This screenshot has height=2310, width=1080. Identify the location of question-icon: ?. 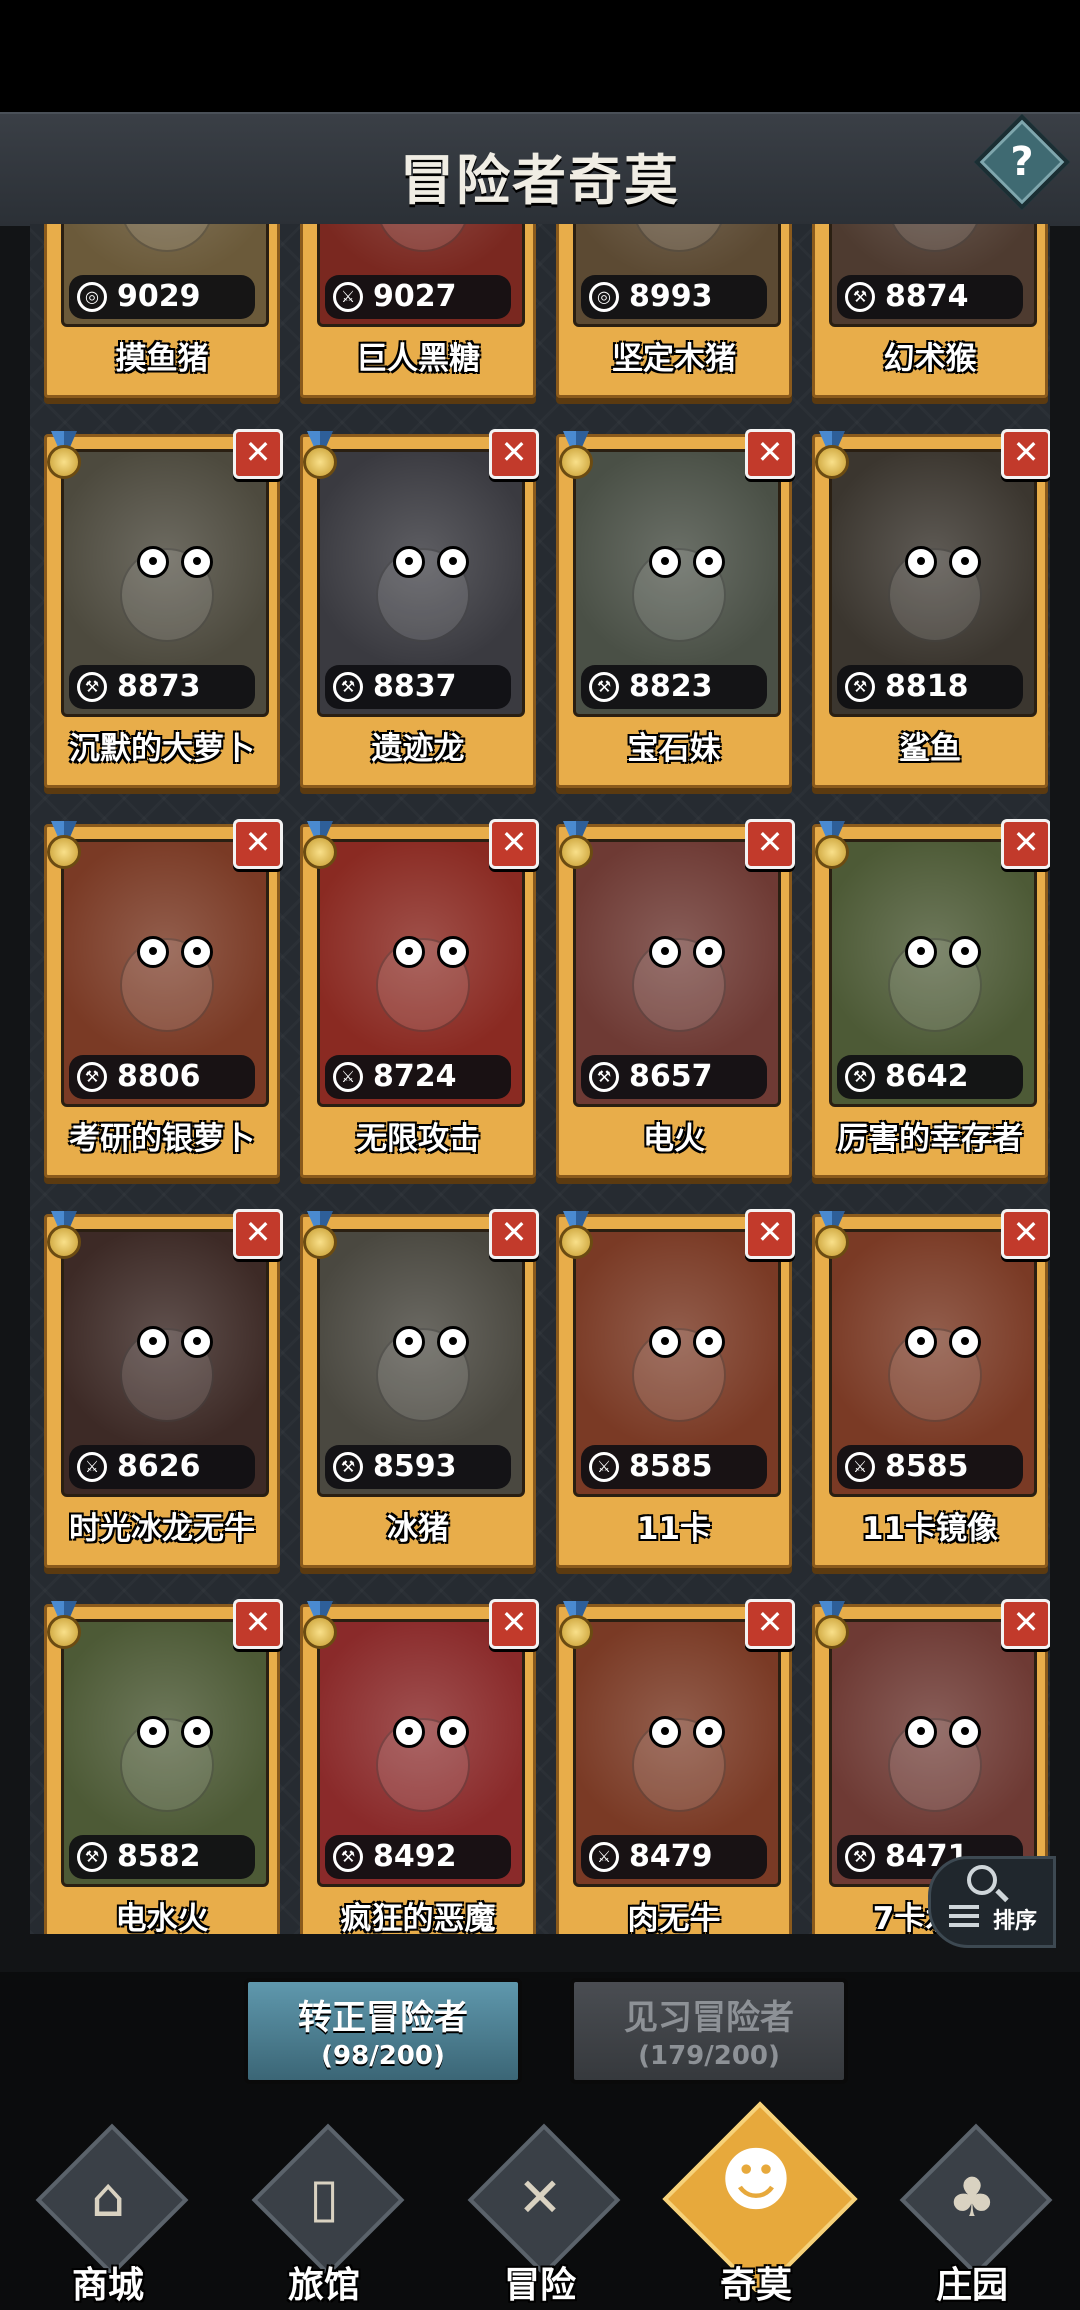
(1022, 162).